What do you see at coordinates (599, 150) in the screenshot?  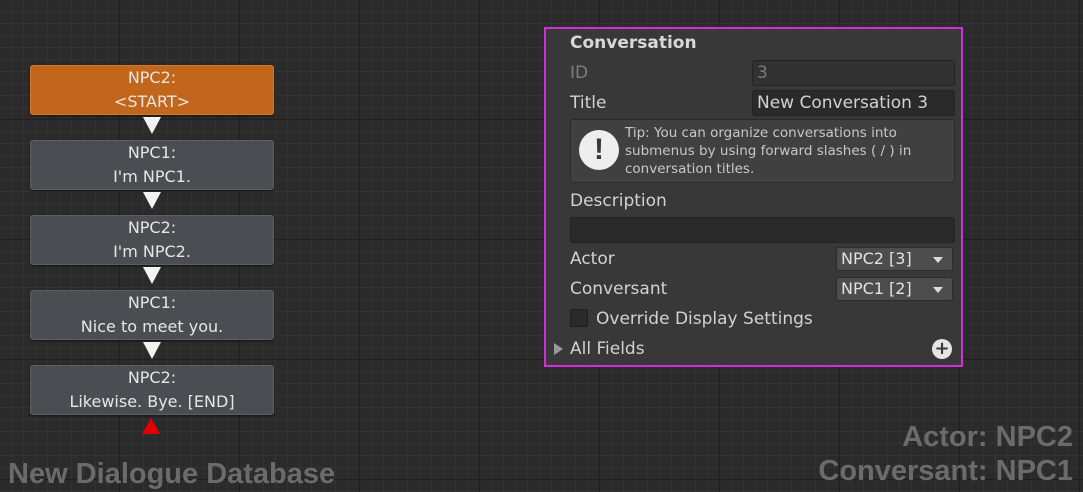 I see `exclamation-circle-icon: !` at bounding box center [599, 150].